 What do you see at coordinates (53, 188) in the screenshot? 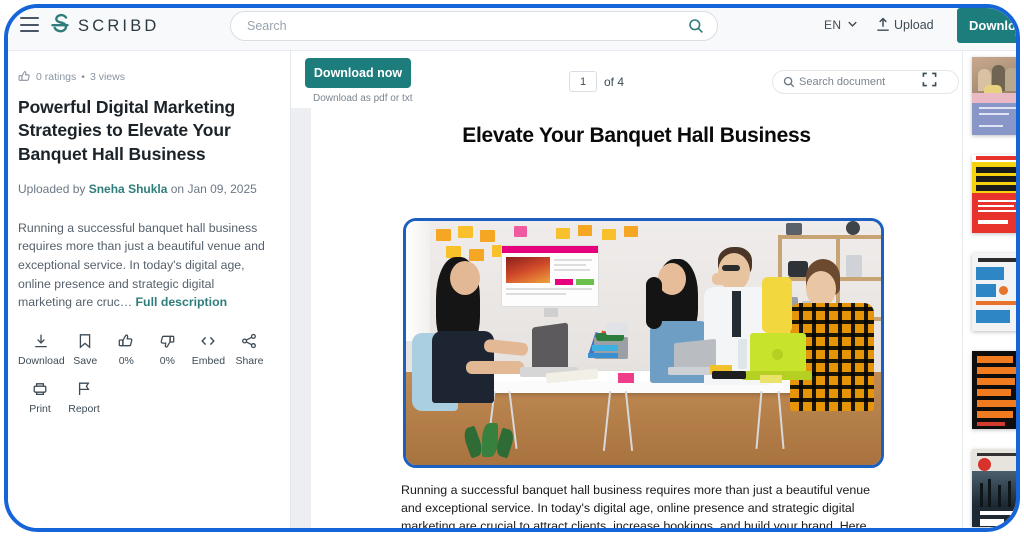
I see `uploaded-by-label: Uploaded by` at bounding box center [53, 188].